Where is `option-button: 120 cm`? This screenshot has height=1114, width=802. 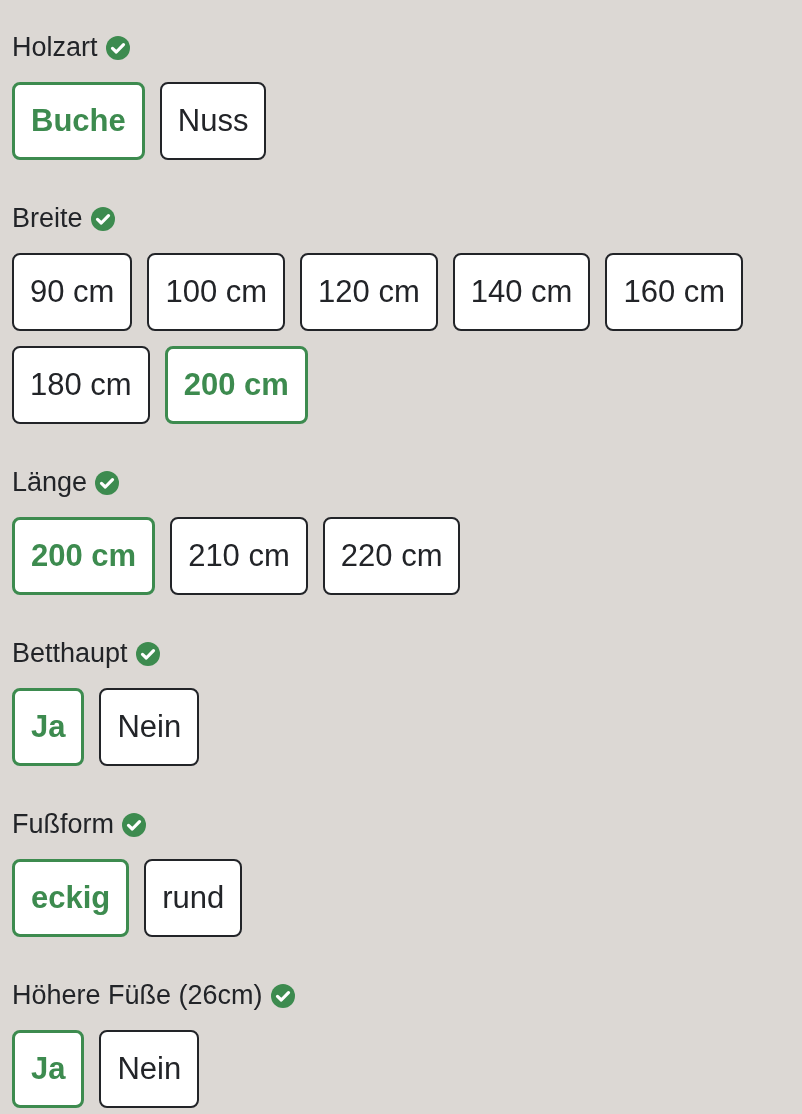
option-button: 120 cm is located at coordinates (369, 292).